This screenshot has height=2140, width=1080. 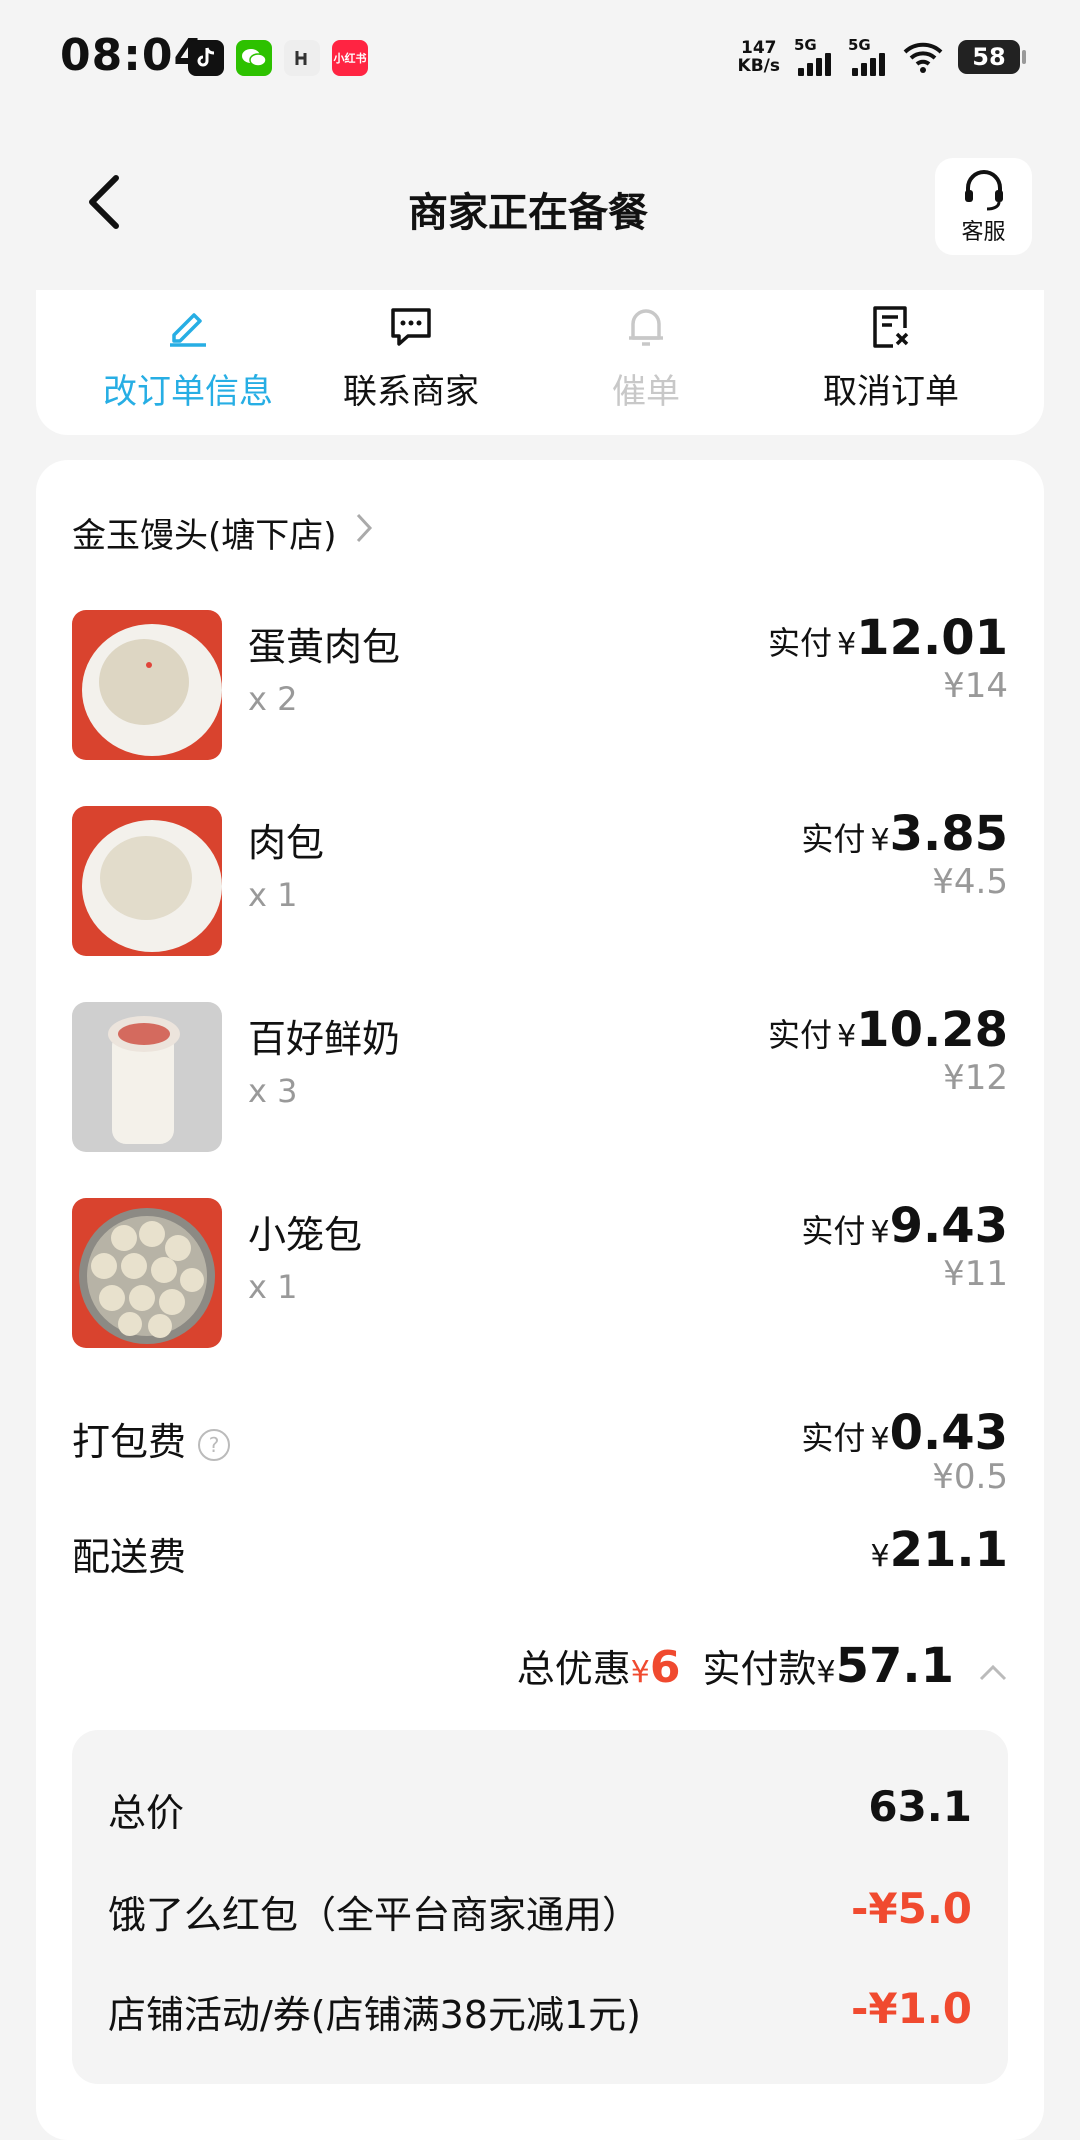 I want to click on item-paid-price: 实付 ¥9.43, so click(x=904, y=1226).